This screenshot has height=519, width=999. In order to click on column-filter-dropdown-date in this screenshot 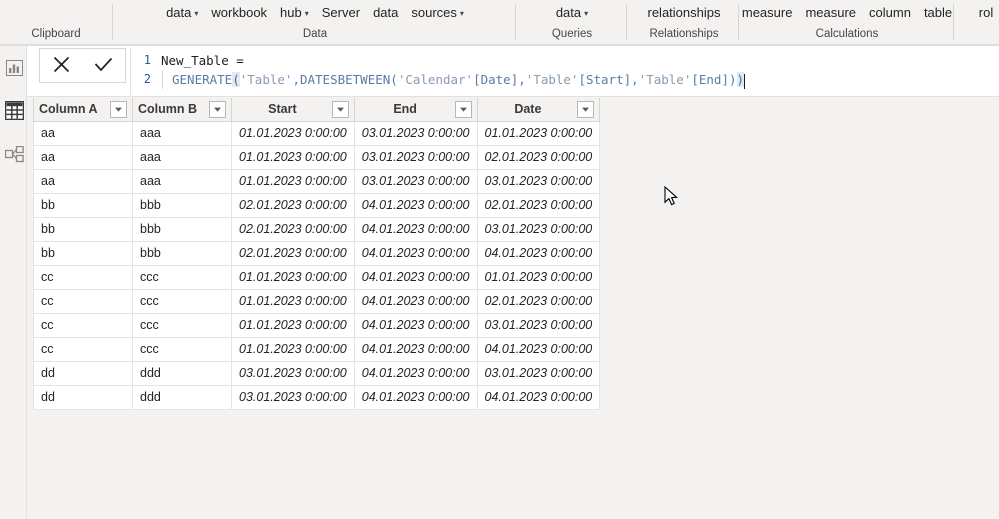, I will do `click(586, 109)`.